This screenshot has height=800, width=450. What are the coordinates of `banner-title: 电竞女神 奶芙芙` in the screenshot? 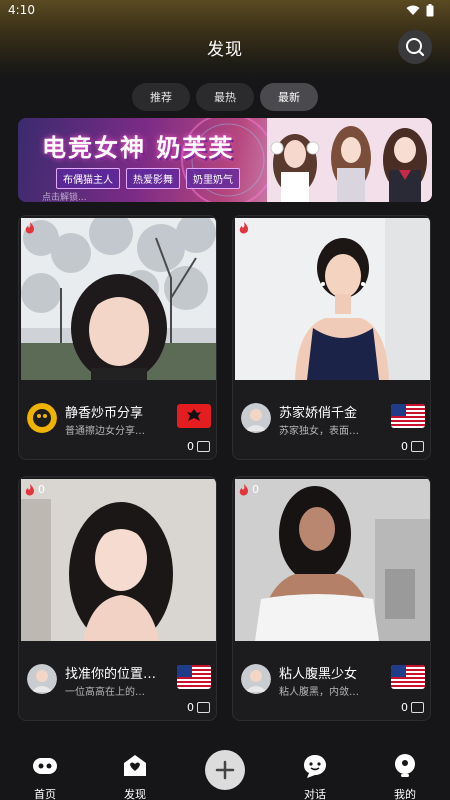 It's located at (138, 148).